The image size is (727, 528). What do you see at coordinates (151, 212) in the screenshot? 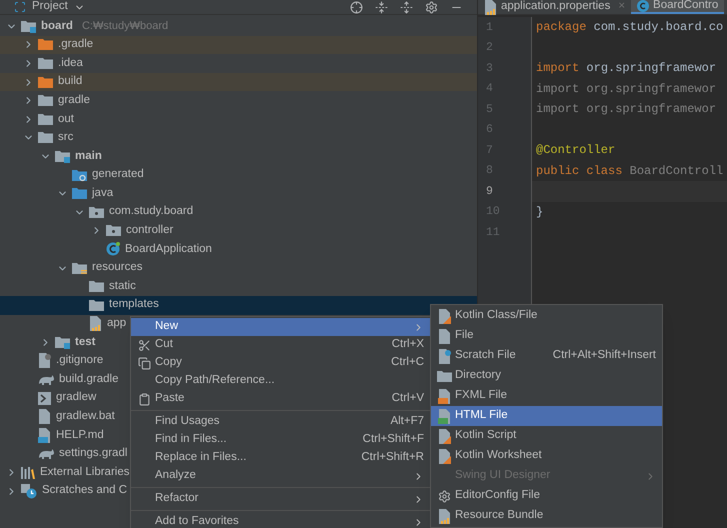
I see `item-label: com.study.board` at bounding box center [151, 212].